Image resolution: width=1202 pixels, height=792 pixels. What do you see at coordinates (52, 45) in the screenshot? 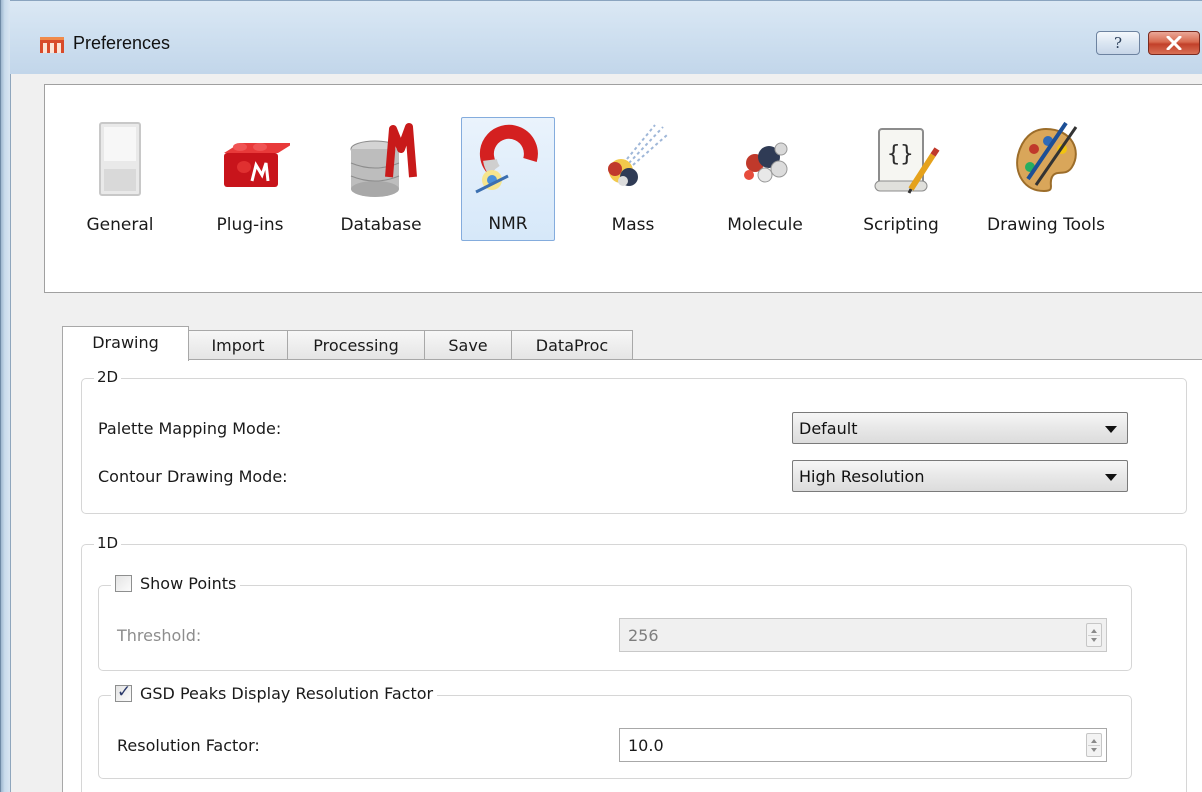
I see `app-logo-icon` at bounding box center [52, 45].